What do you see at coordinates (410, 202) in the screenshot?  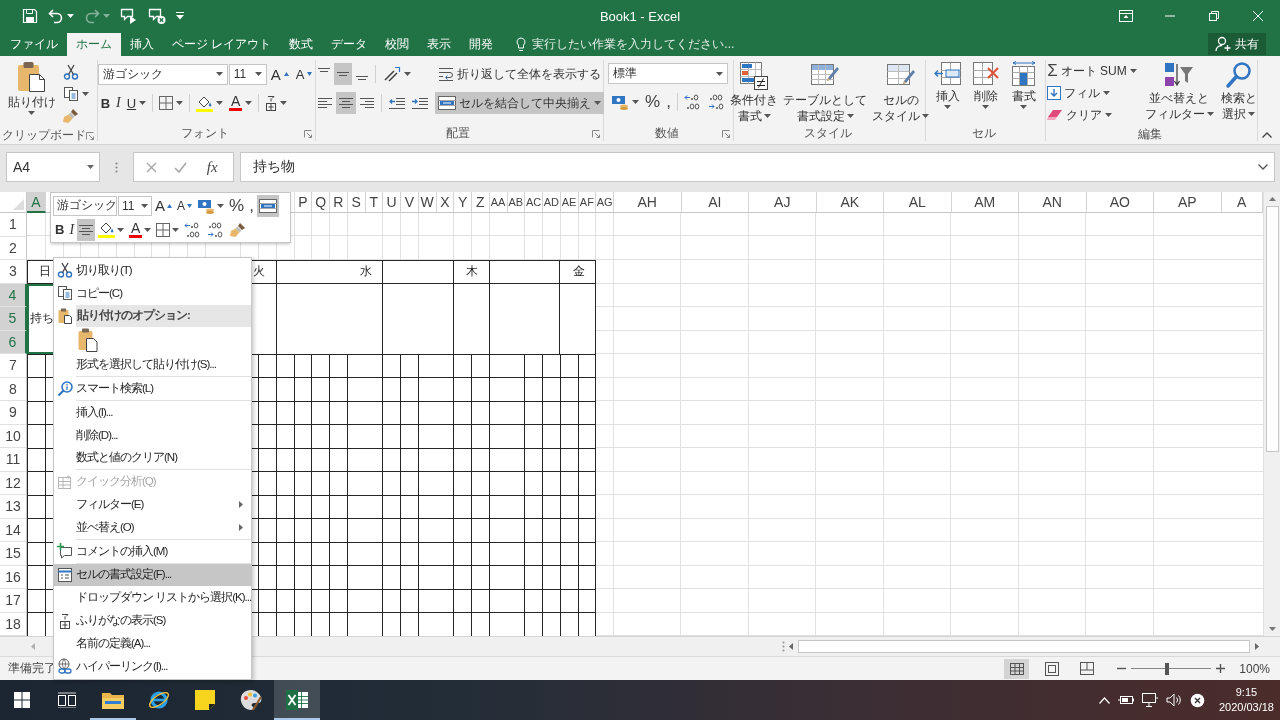 I see `column-header: V` at bounding box center [410, 202].